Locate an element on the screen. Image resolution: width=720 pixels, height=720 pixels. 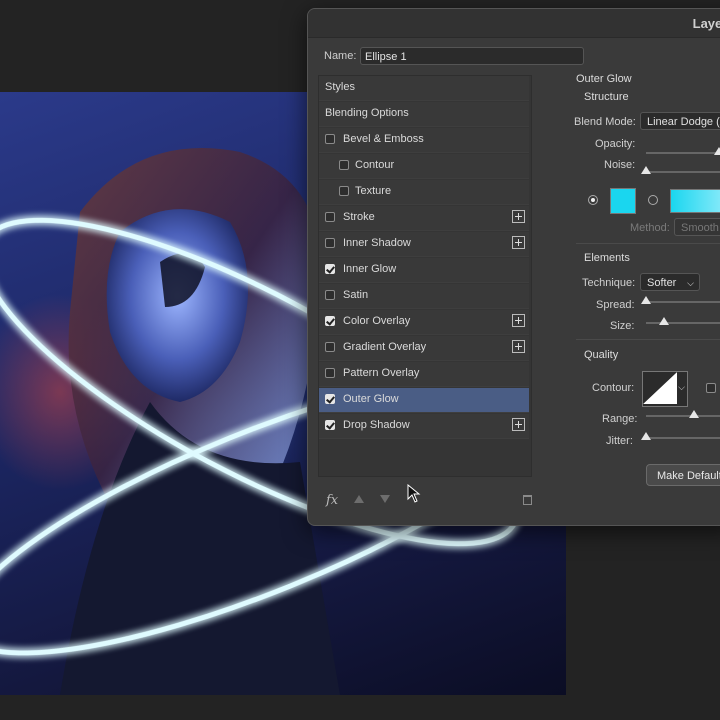
styles-bottom-bar: fx is located at coordinates (433, 501).